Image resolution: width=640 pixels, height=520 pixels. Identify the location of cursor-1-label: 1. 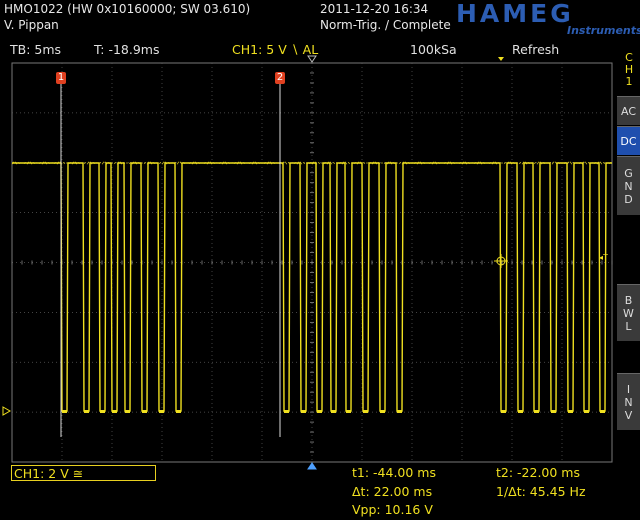
(61, 77).